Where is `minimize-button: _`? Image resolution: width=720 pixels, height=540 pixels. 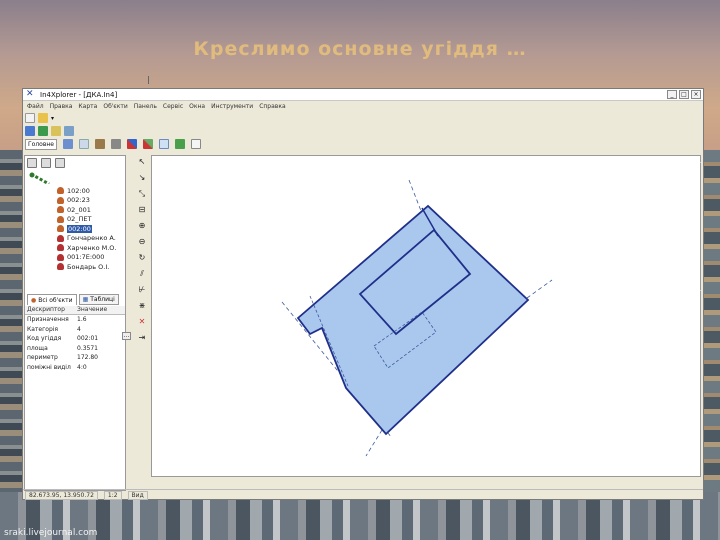
minimize-button: _ is located at coordinates (672, 94).